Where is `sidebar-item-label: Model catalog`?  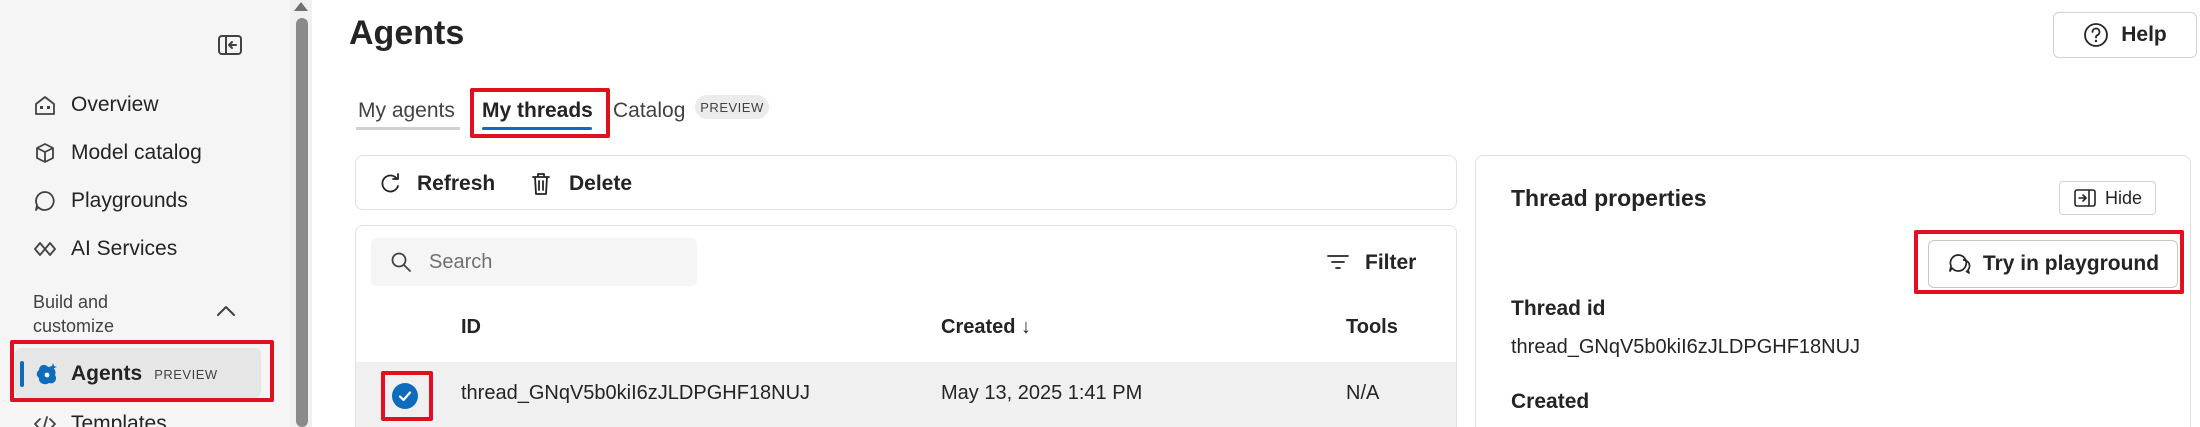
sidebar-item-label: Model catalog is located at coordinates (136, 152).